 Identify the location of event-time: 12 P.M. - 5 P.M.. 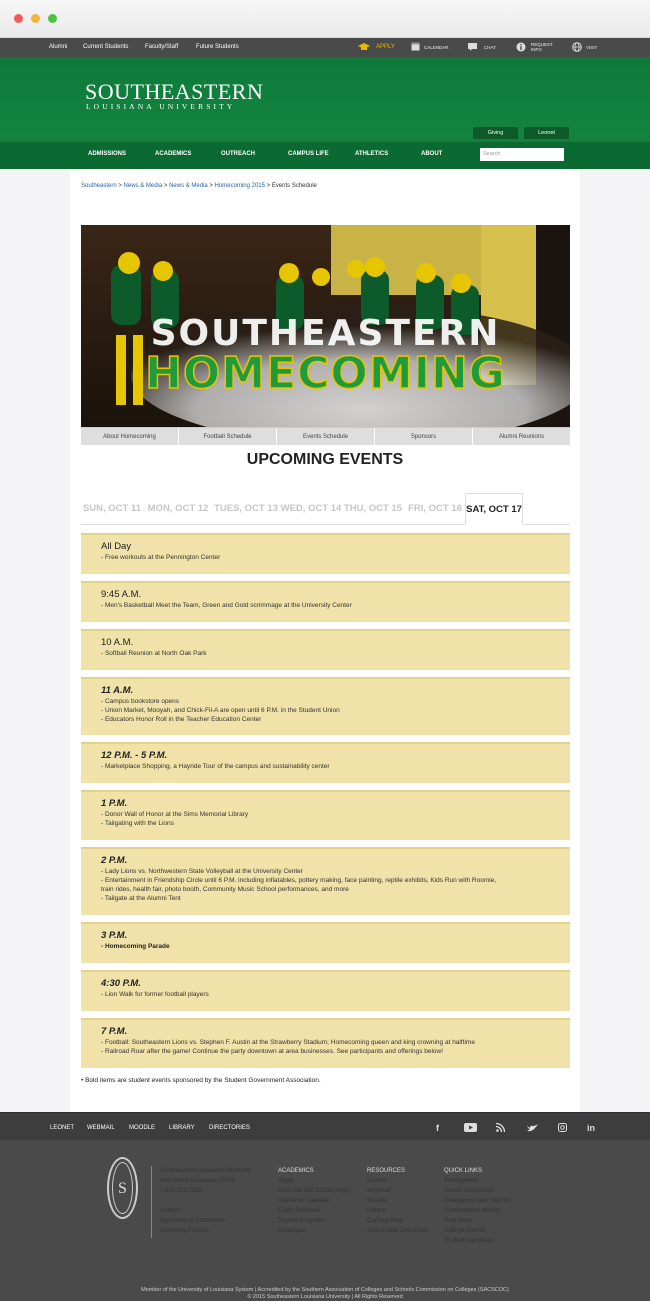
(134, 755).